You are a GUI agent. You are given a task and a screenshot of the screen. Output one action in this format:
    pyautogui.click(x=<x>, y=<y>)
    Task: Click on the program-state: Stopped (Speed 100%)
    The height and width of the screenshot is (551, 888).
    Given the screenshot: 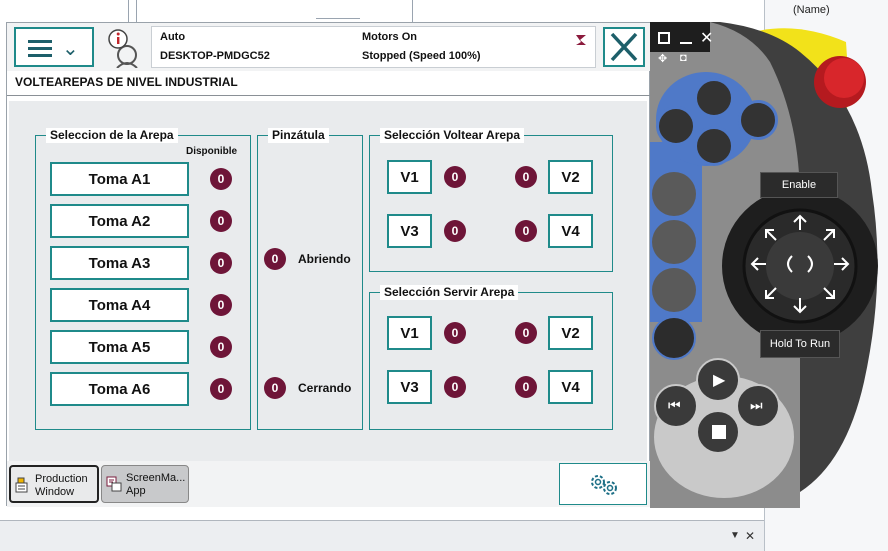 What is the action you would take?
    pyautogui.click(x=421, y=56)
    